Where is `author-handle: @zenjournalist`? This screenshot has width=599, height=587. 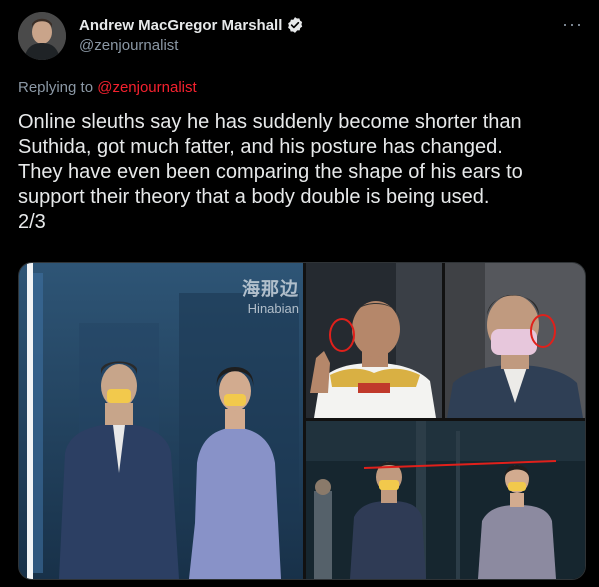
author-handle: @zenjournalist is located at coordinates (128, 45).